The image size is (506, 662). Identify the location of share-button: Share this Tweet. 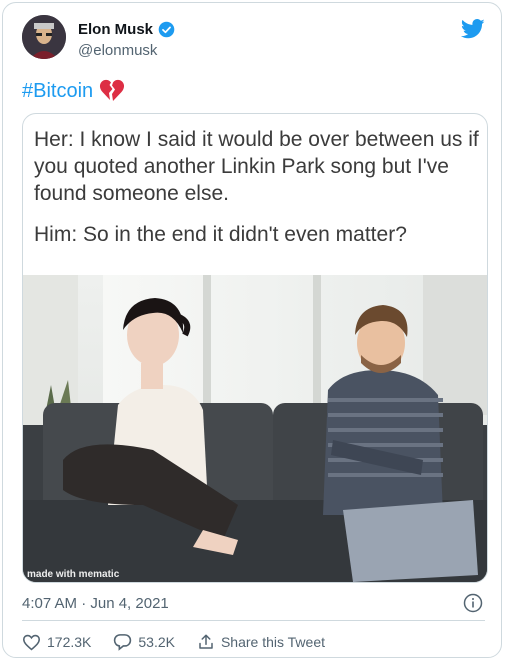
(261, 642).